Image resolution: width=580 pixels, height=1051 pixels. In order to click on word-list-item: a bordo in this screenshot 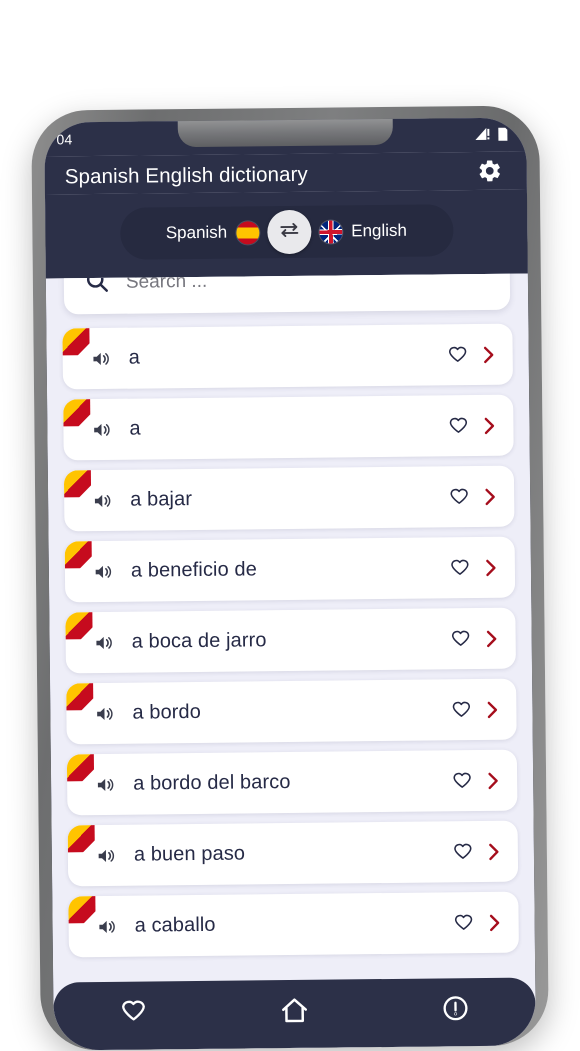, I will do `click(291, 712)`.